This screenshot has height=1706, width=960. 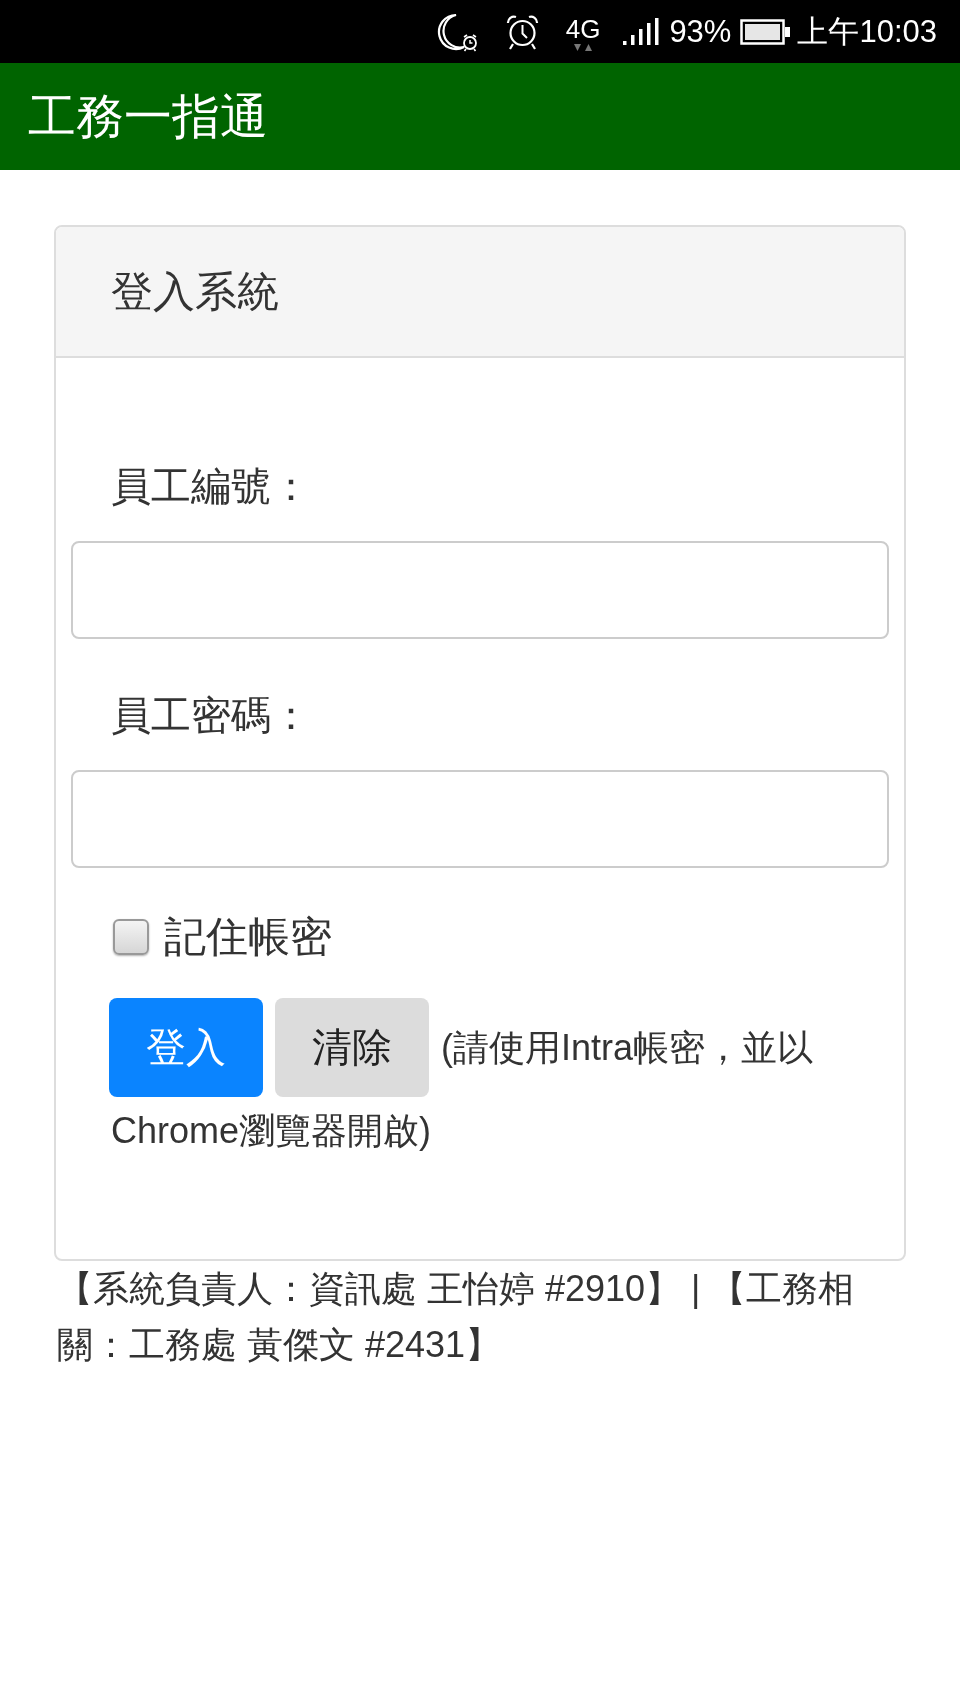 I want to click on checkbox, so click(x=131, y=937).